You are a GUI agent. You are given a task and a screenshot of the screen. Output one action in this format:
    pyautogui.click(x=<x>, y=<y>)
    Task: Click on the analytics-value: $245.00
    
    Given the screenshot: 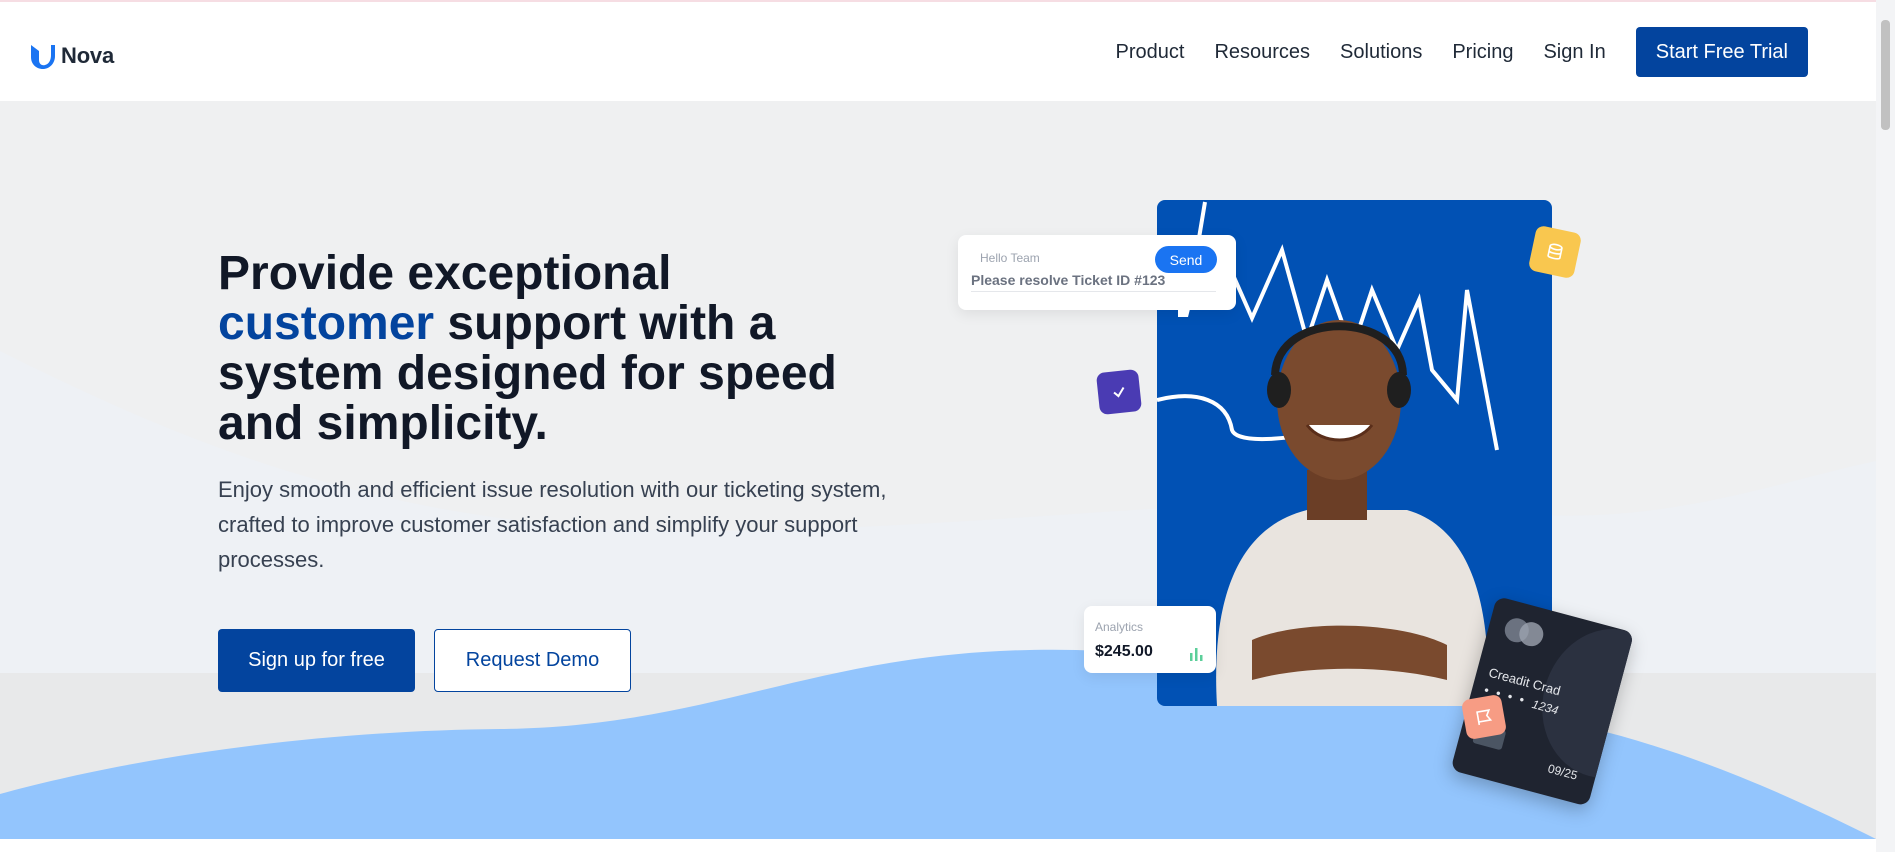 What is the action you would take?
    pyautogui.click(x=1124, y=651)
    